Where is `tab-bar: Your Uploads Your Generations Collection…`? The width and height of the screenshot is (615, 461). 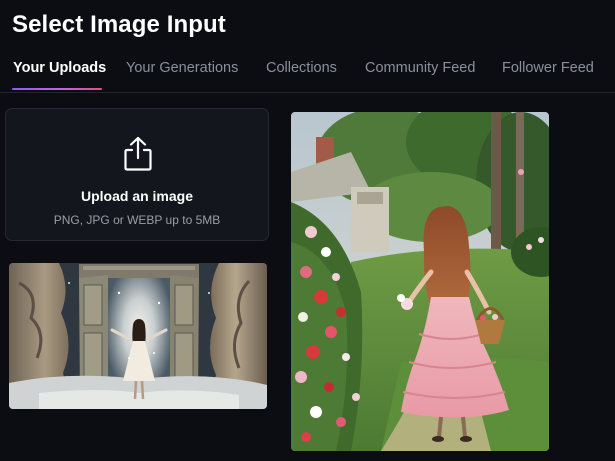 tab-bar: Your Uploads Your Generations Collection… is located at coordinates (307, 74).